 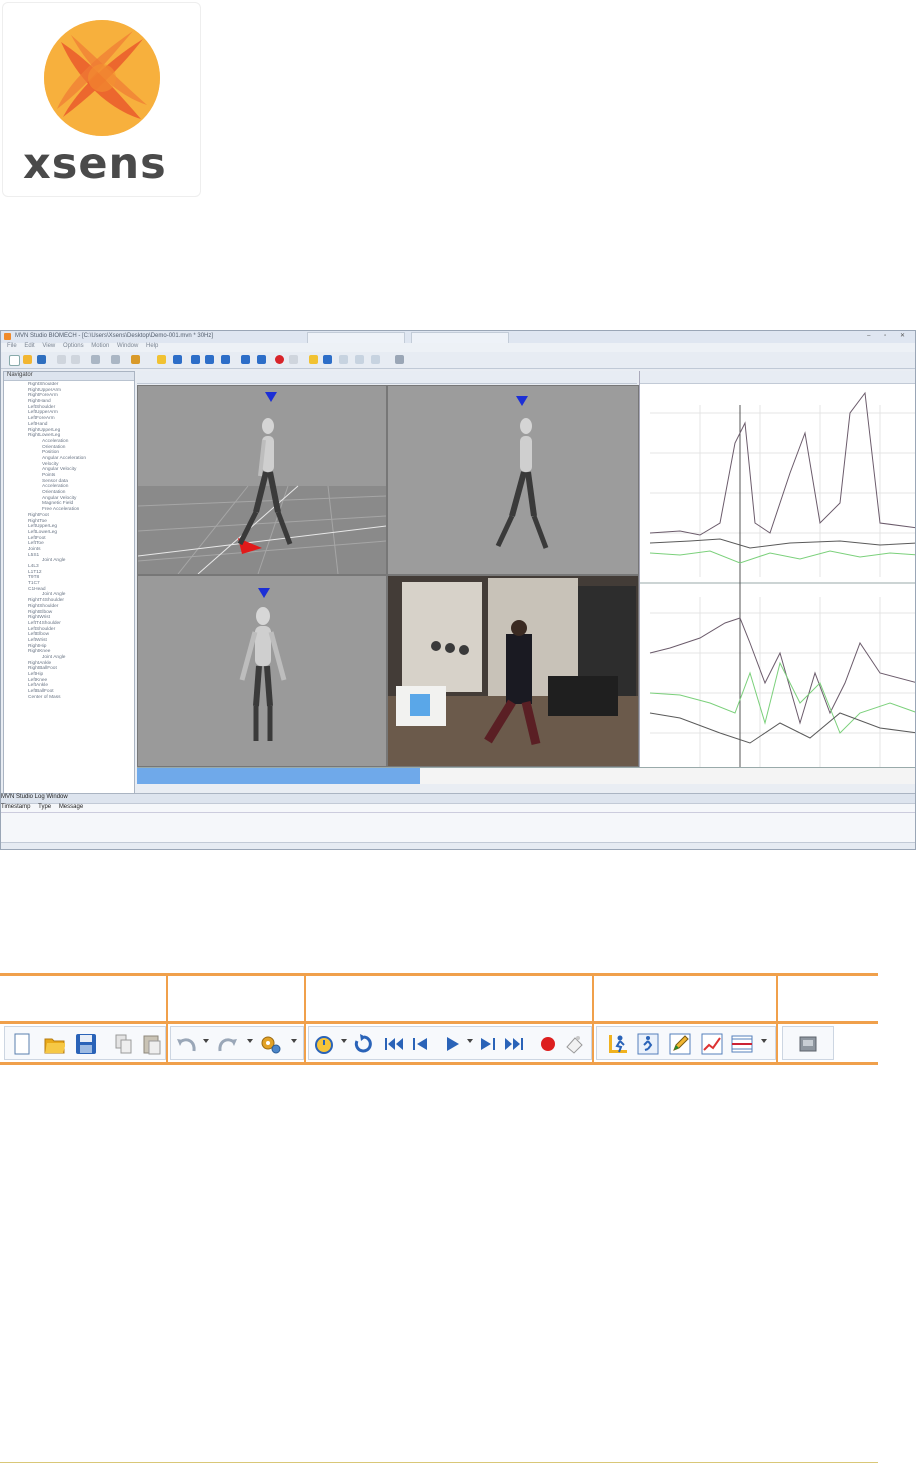 I want to click on menu-item: Edit, so click(x=29, y=346).